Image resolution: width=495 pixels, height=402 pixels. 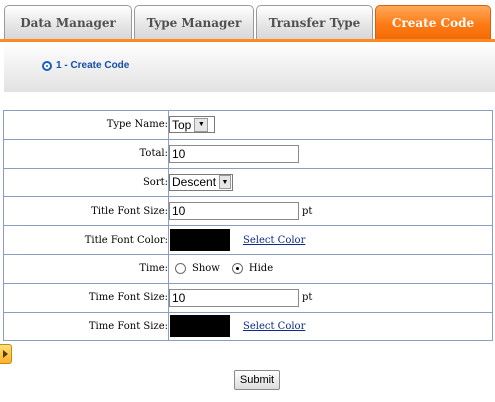 I want to click on row-time: Time: Show Hide, so click(x=248, y=268).